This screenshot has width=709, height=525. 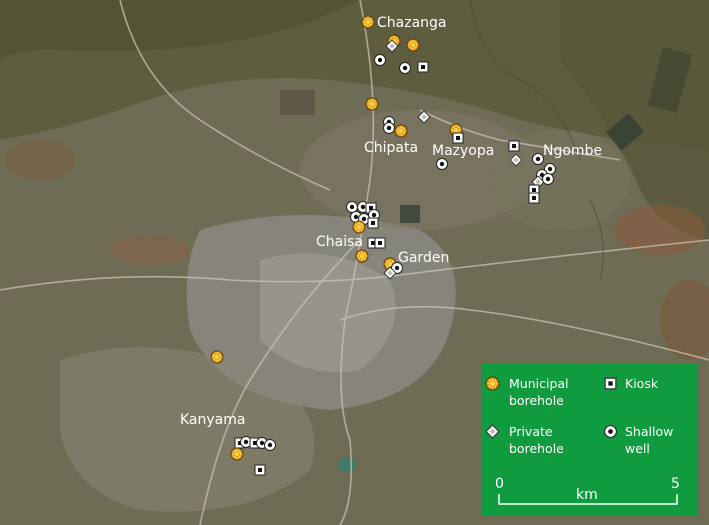 I want to click on municipal-borehole-legend-icon, so click(x=492, y=383).